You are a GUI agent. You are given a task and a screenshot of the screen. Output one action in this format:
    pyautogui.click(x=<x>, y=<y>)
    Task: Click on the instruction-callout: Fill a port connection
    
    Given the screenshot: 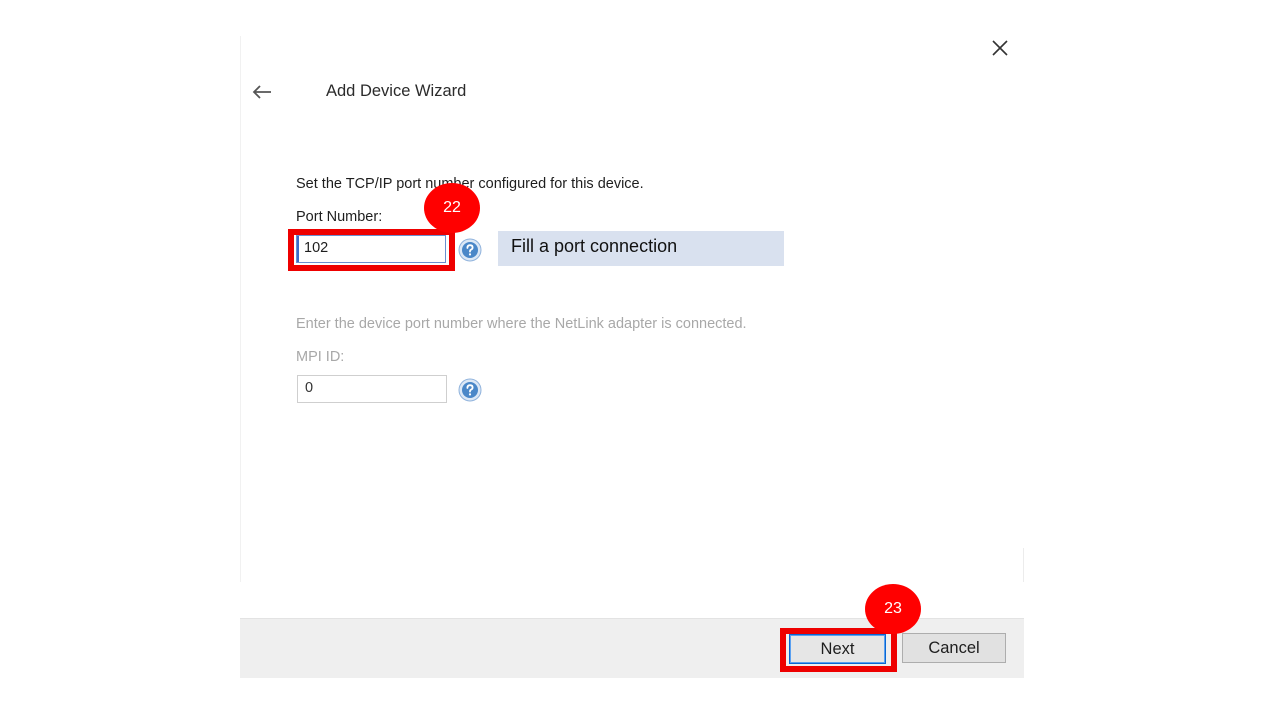 What is the action you would take?
    pyautogui.click(x=641, y=248)
    